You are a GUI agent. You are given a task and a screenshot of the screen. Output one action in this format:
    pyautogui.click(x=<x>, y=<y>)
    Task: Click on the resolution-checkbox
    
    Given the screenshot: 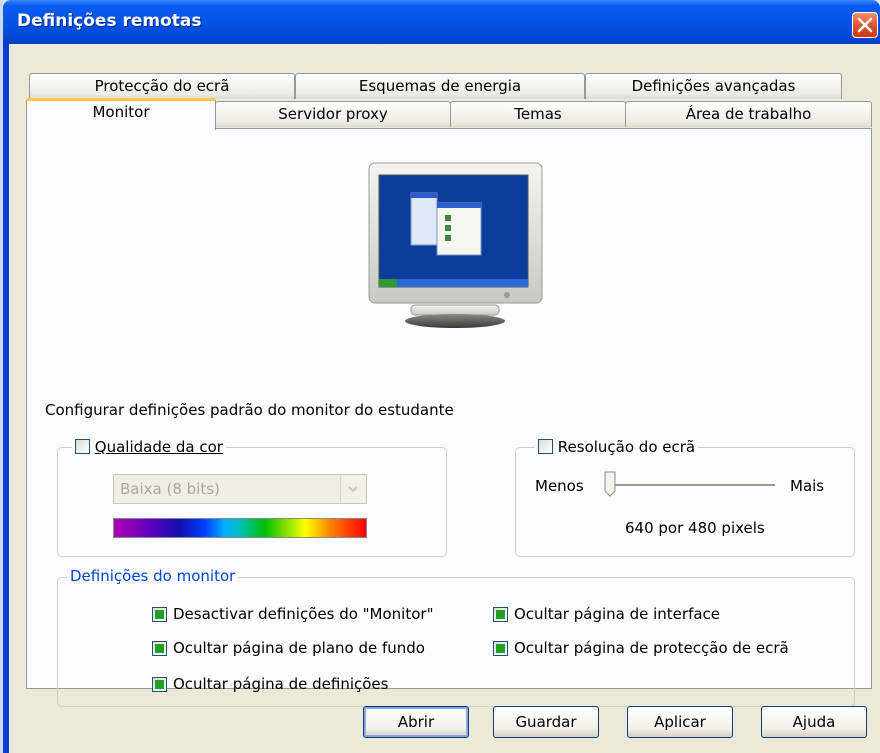 What is the action you would take?
    pyautogui.click(x=545, y=446)
    